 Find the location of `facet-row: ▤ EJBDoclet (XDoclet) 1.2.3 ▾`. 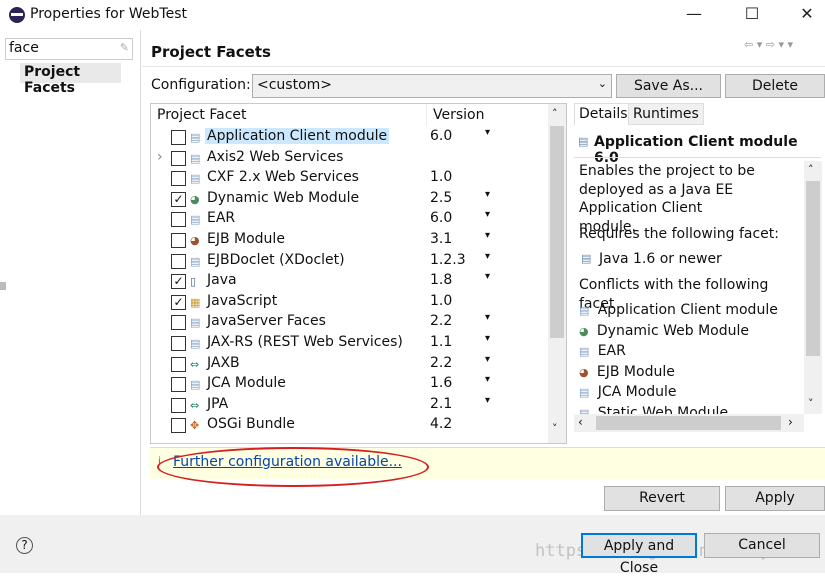

facet-row: ▤ EJBDoclet (XDoclet) 1.2.3 ▾ is located at coordinates (350, 261).